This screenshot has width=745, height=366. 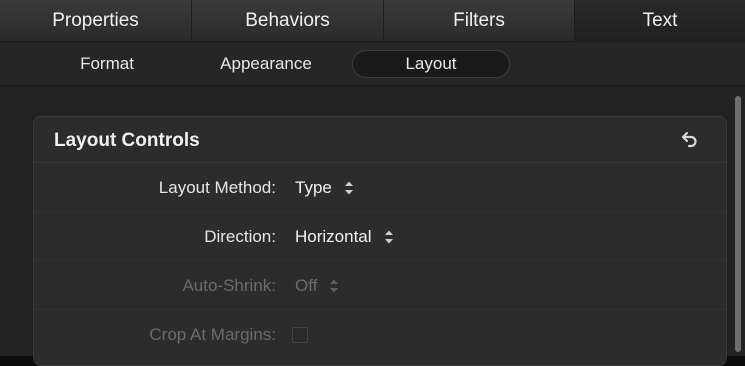 I want to click on panel-header: Layout Controls, so click(x=380, y=140).